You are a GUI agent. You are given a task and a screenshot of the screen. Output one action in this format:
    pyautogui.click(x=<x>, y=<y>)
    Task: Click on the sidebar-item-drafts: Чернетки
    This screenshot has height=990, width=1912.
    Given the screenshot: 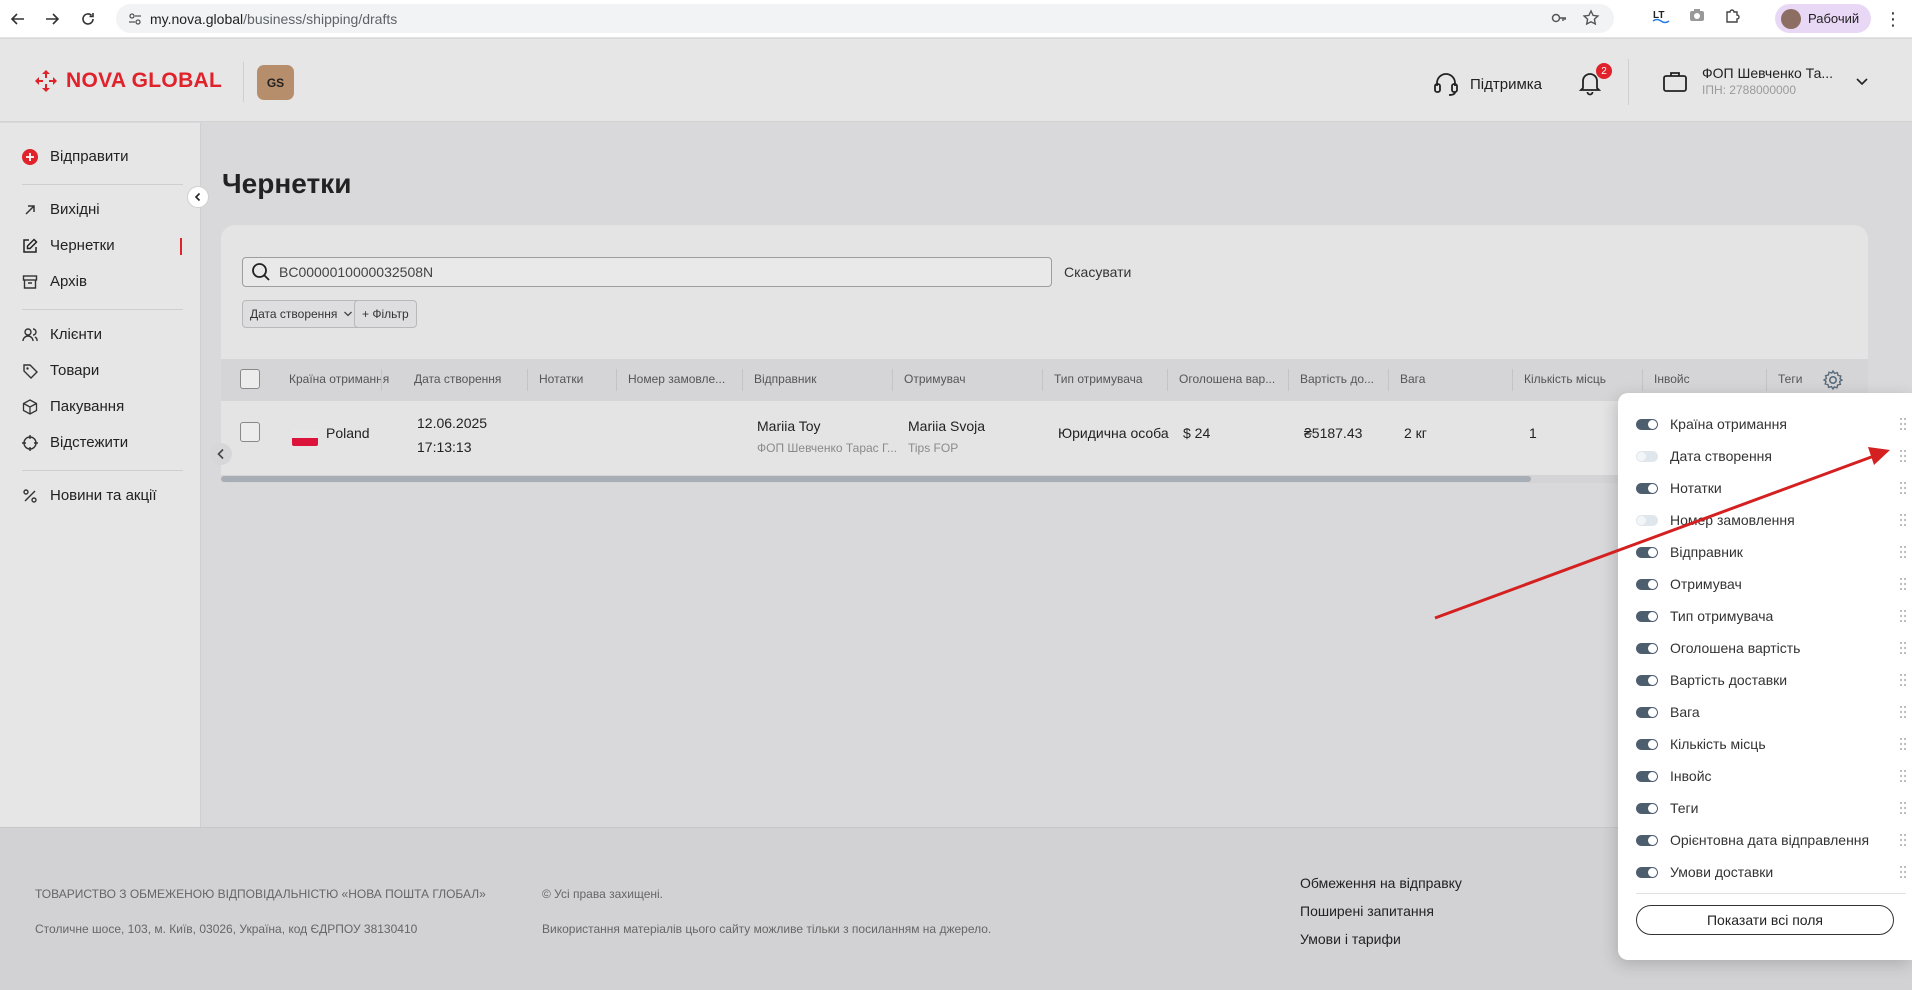 What is the action you would take?
    pyautogui.click(x=68, y=245)
    